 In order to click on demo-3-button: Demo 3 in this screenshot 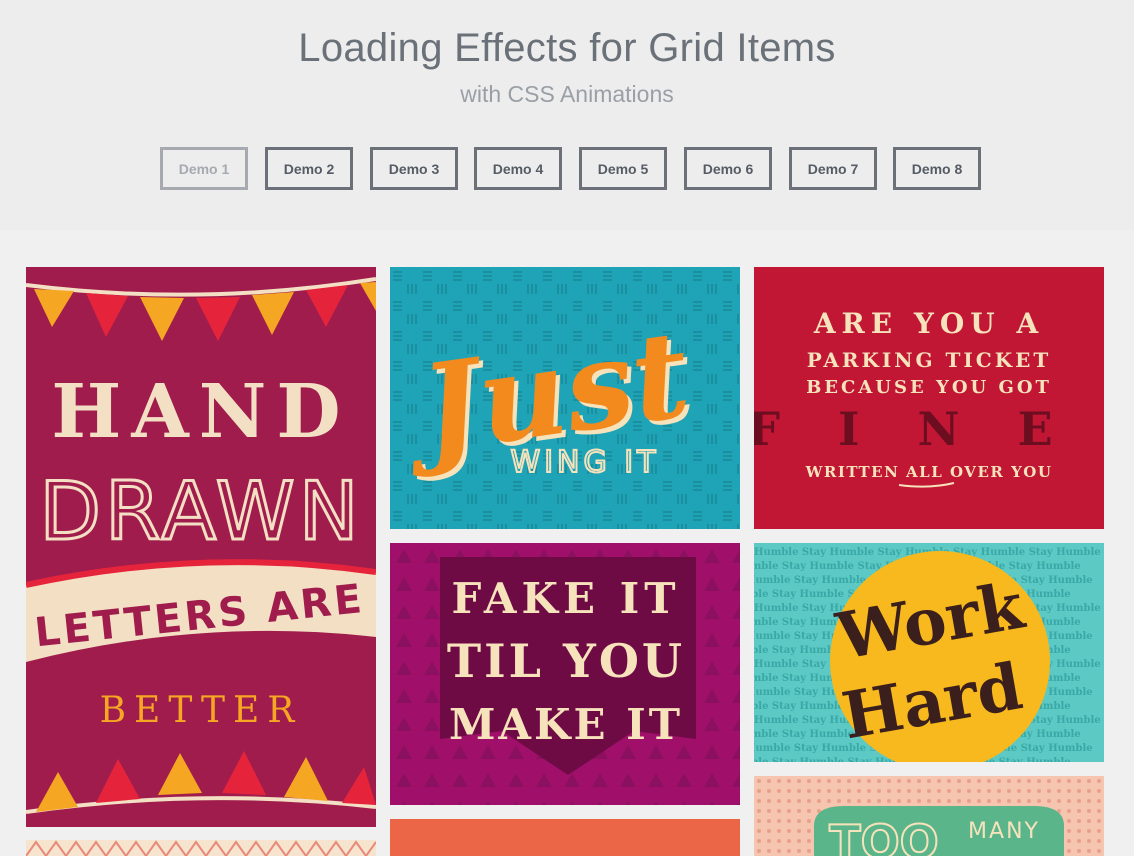, I will do `click(414, 168)`.